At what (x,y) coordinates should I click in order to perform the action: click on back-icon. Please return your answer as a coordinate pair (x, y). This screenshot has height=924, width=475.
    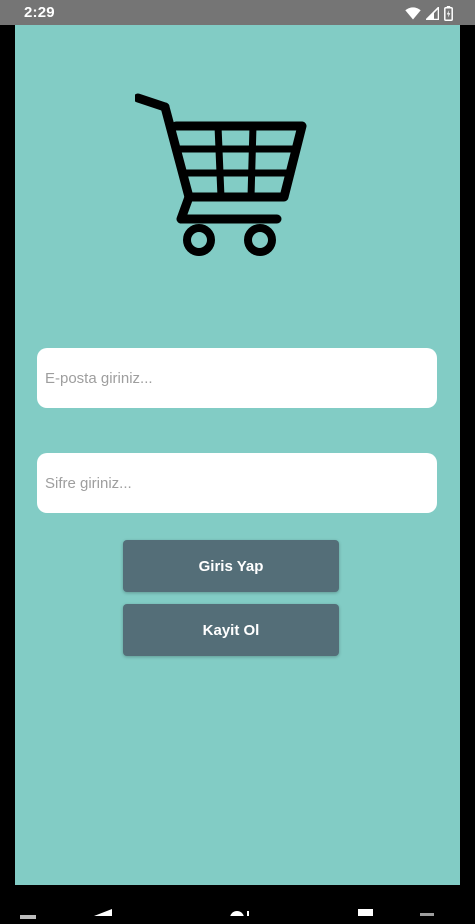
    Looking at the image, I should click on (103, 912).